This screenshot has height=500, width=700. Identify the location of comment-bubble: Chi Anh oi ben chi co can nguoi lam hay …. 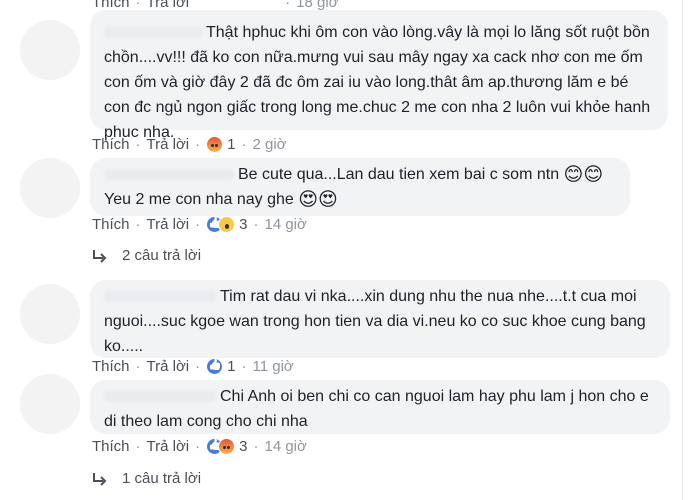
(380, 407).